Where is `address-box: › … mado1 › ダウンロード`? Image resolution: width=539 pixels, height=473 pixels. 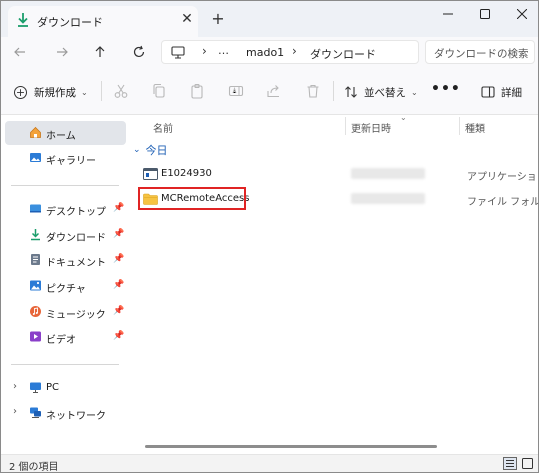
address-box: › … mado1 › ダウンロード is located at coordinates (290, 52).